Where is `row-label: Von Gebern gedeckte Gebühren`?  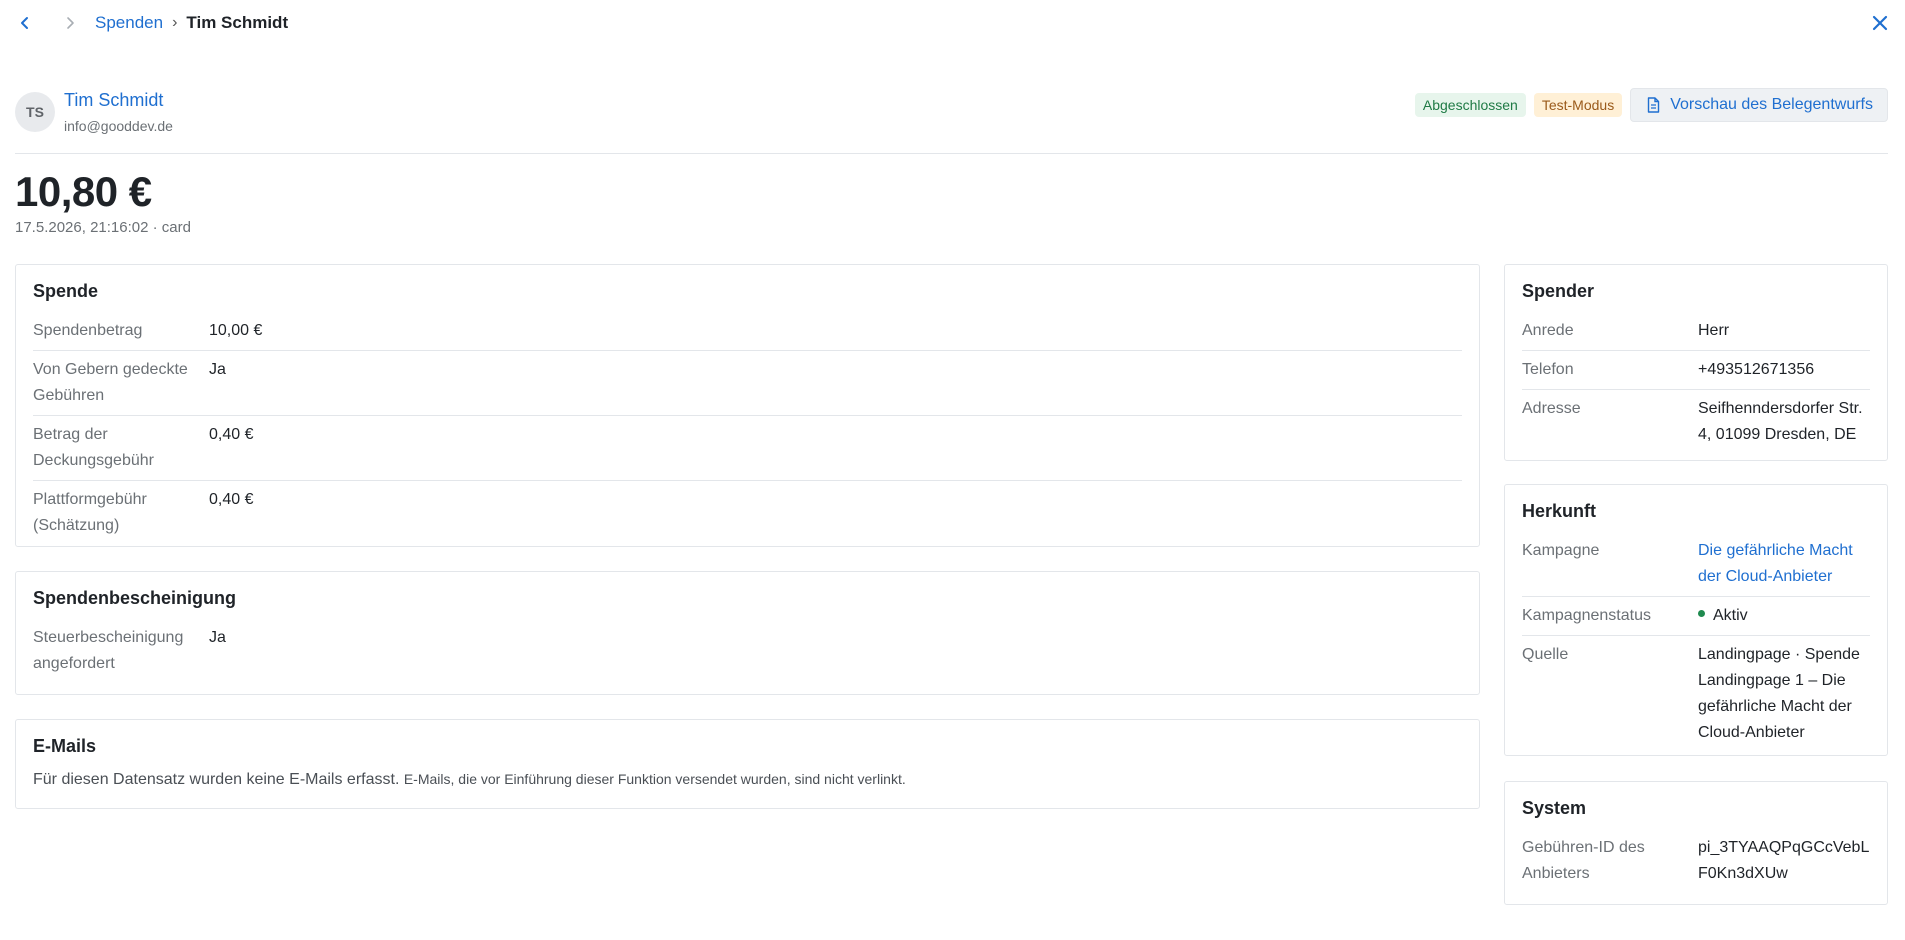
row-label: Von Gebern gedeckte Gebühren is located at coordinates (110, 382).